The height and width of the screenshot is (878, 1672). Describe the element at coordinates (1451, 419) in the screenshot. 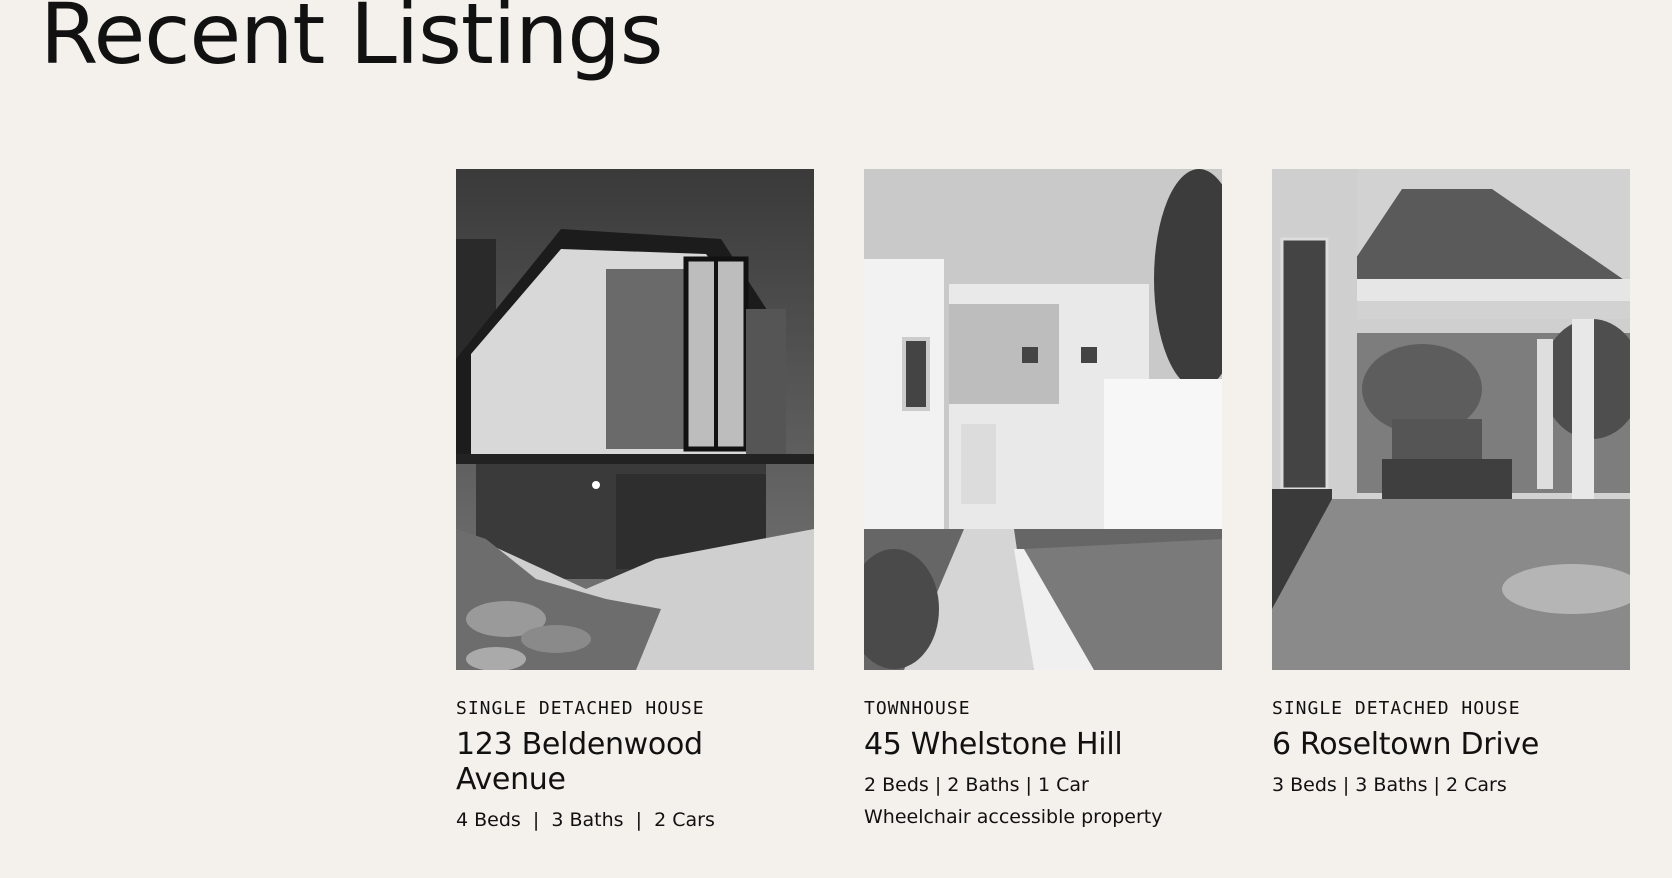

I see `listing-photo-house-pergola` at that location.